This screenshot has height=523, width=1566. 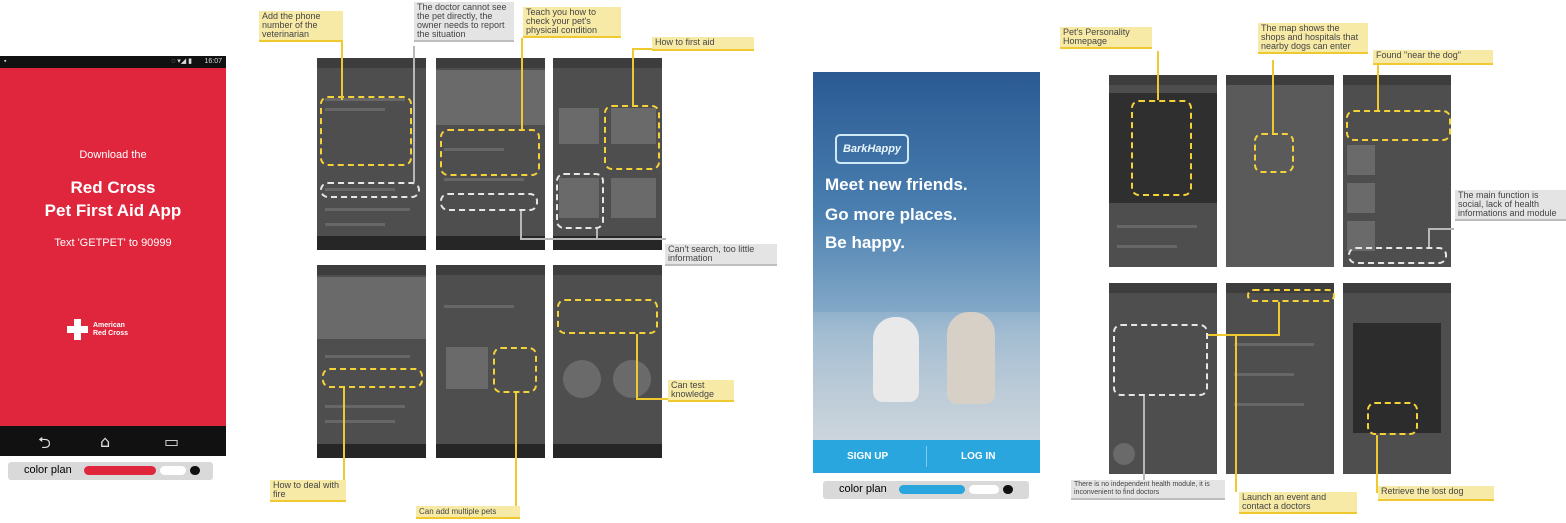 I want to click on street-photo, so click(x=926, y=377).